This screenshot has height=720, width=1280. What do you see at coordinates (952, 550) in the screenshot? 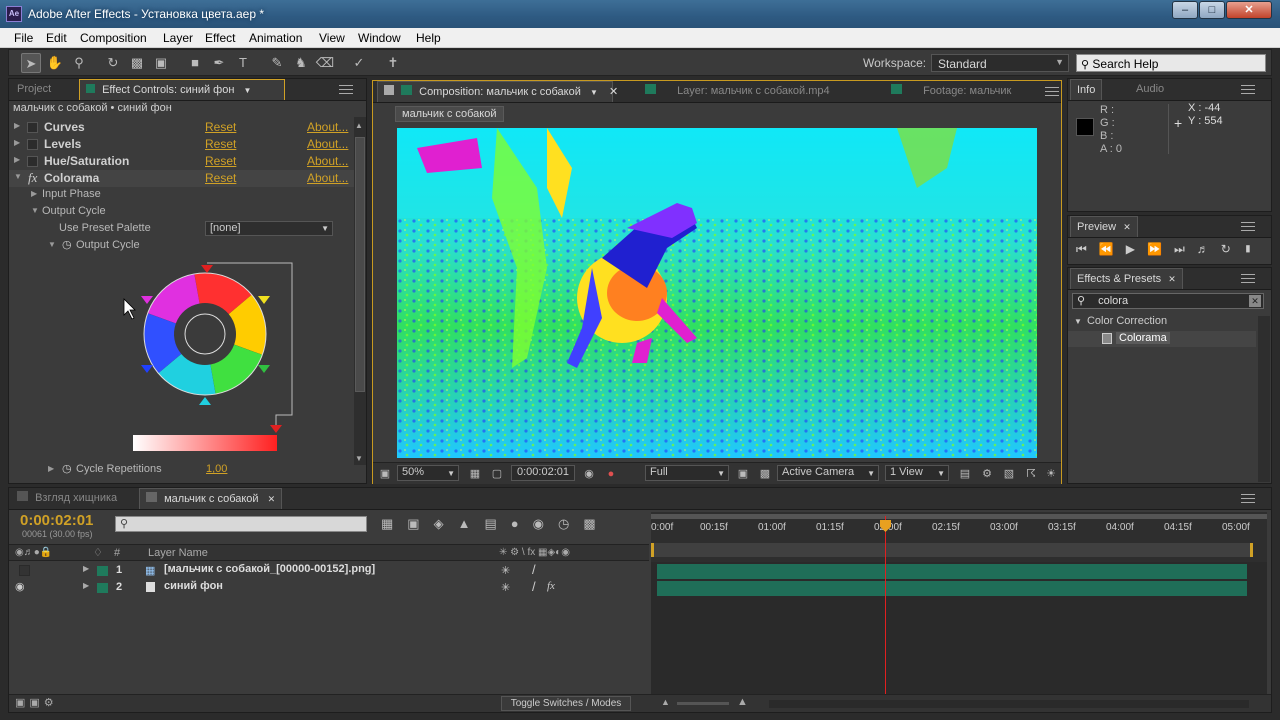
I see `work-area-range` at bounding box center [952, 550].